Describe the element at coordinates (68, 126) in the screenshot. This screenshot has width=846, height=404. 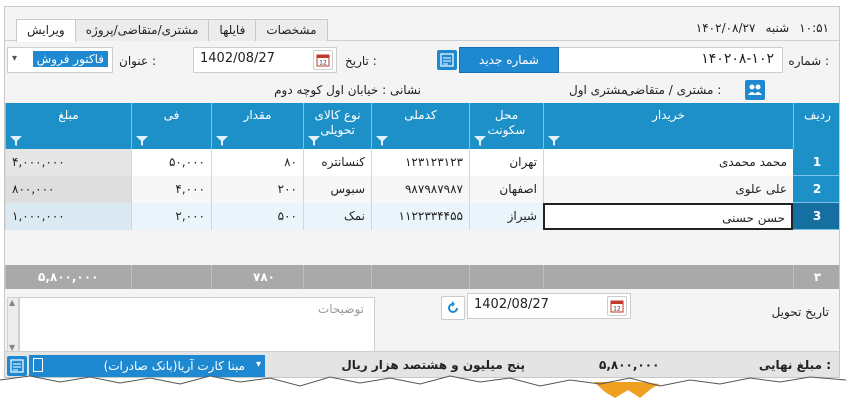
I see `column-amount: مبلغ` at that location.